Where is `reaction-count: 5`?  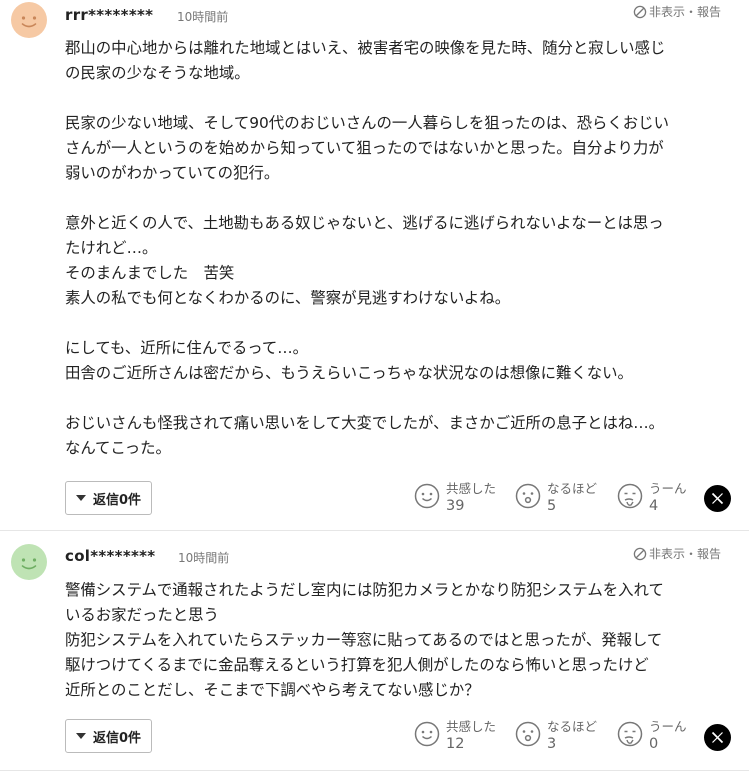
reaction-count: 5 is located at coordinates (552, 506).